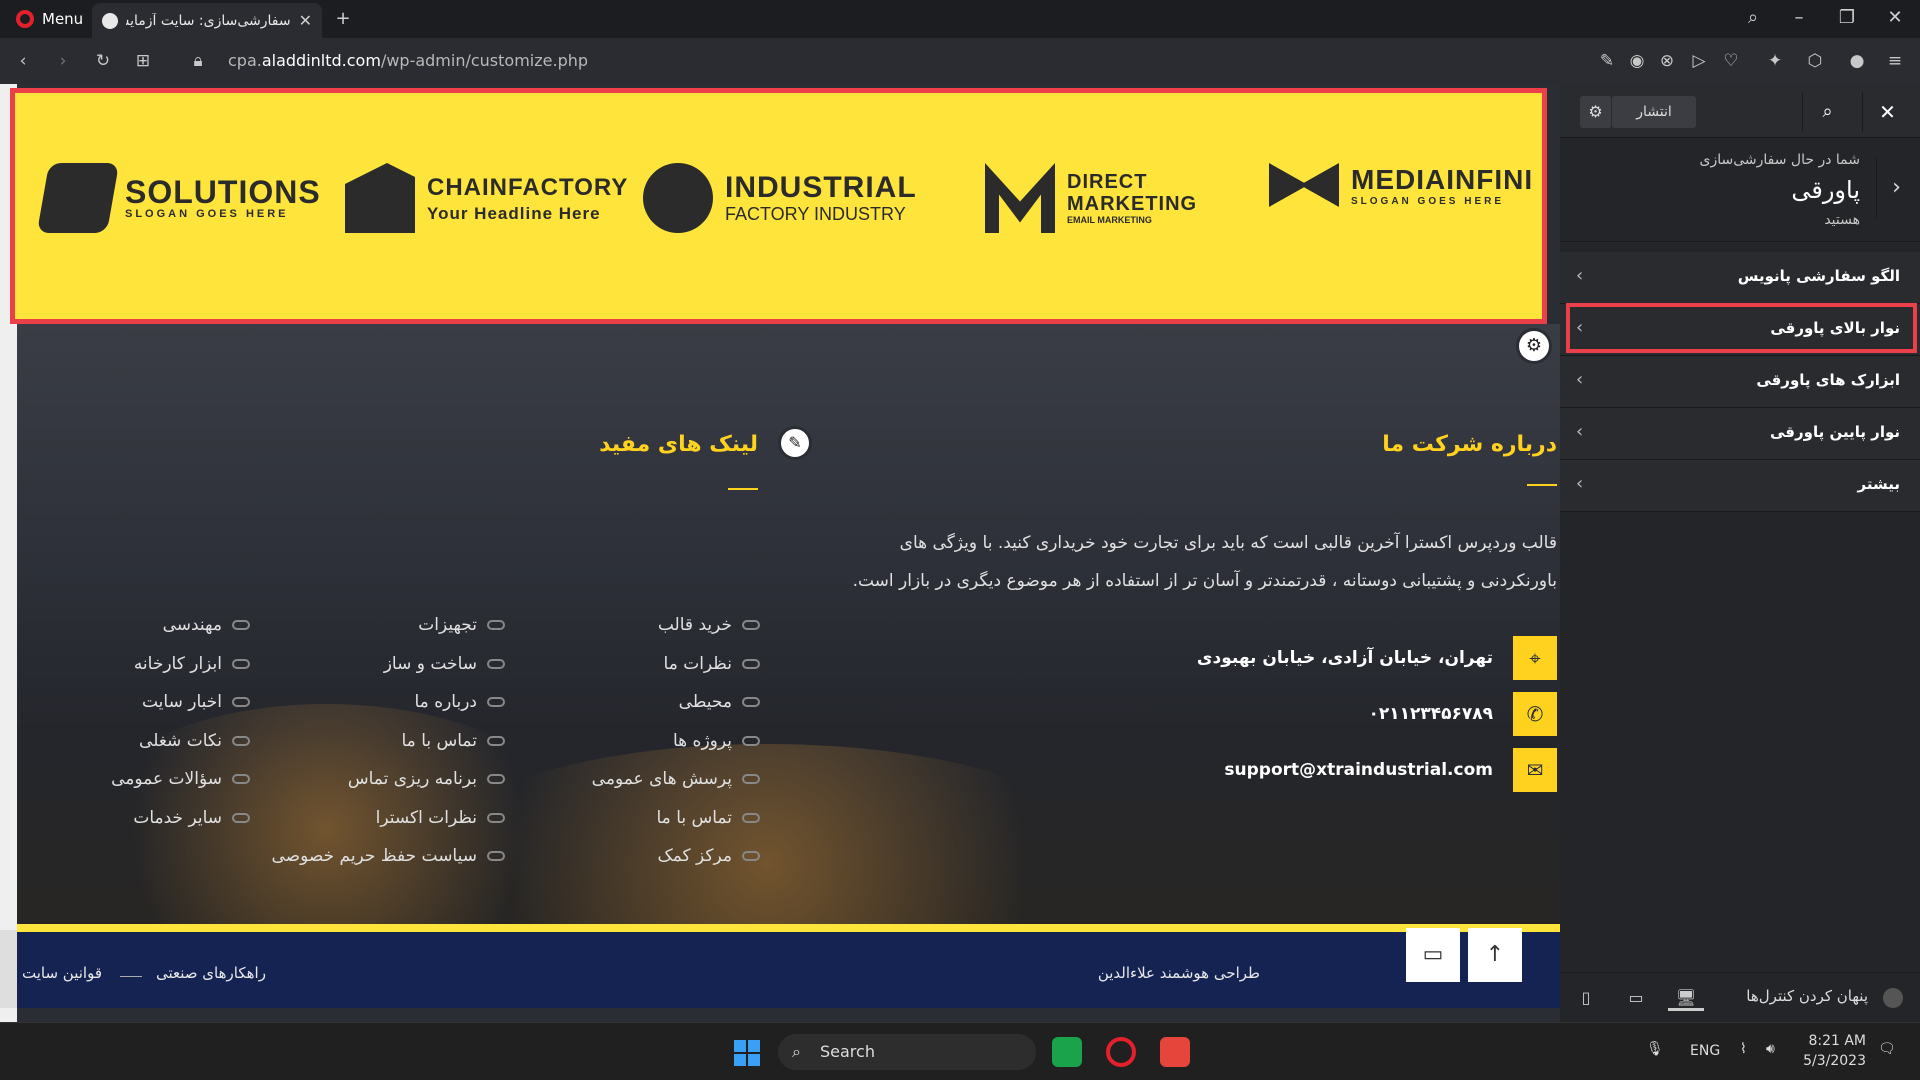 Image resolution: width=1920 pixels, height=1080 pixels. I want to click on section-settings-icon: ⚙, so click(1534, 346).